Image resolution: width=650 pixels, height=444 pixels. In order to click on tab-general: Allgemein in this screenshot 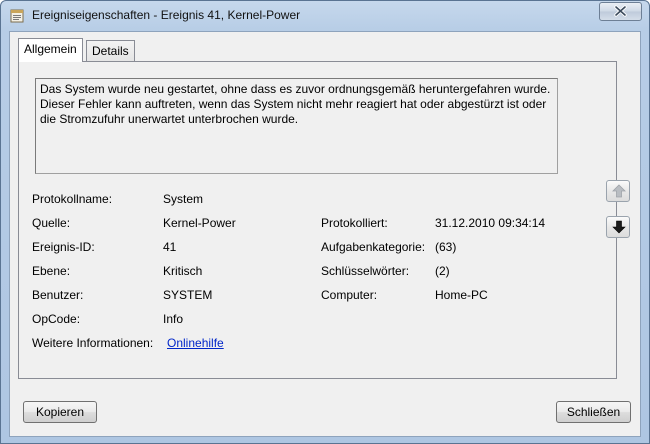, I will do `click(50, 50)`.